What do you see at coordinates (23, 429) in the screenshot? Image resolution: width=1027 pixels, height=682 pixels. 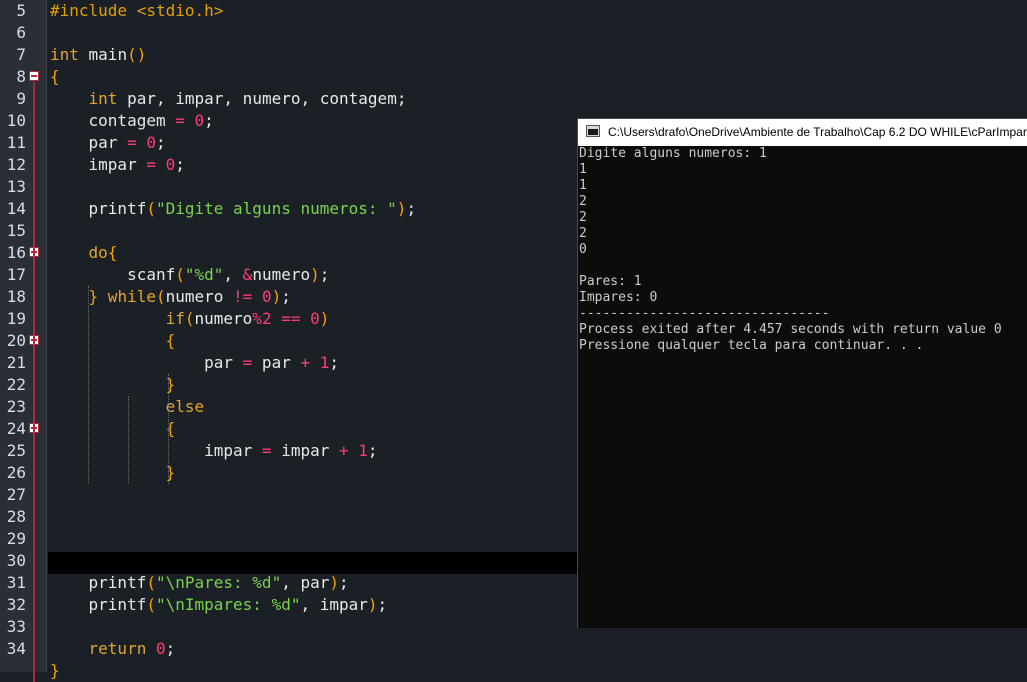 I see `gutter-line: 24` at bounding box center [23, 429].